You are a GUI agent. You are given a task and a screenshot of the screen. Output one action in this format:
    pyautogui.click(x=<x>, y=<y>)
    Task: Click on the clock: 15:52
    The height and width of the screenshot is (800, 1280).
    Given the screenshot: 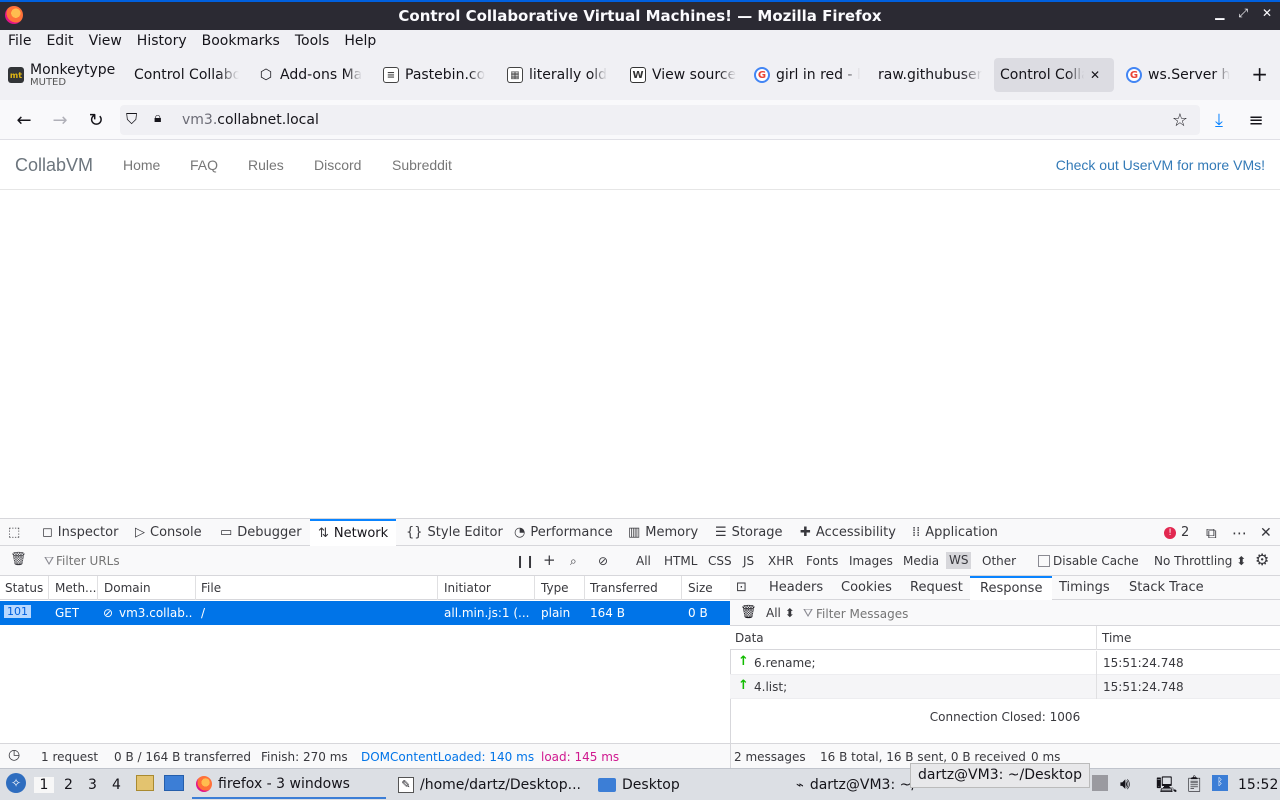 What is the action you would take?
    pyautogui.click(x=1258, y=785)
    